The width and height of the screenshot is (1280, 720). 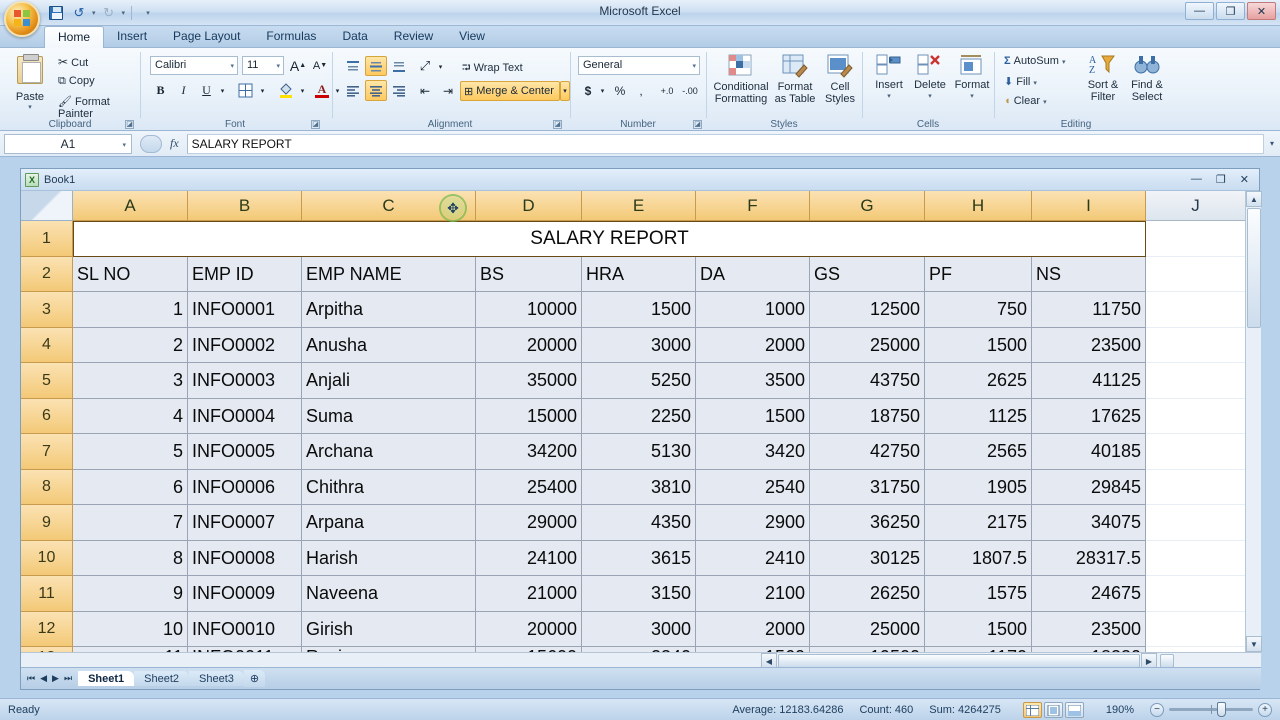 I want to click on column-header-d: D, so click(x=529, y=206).